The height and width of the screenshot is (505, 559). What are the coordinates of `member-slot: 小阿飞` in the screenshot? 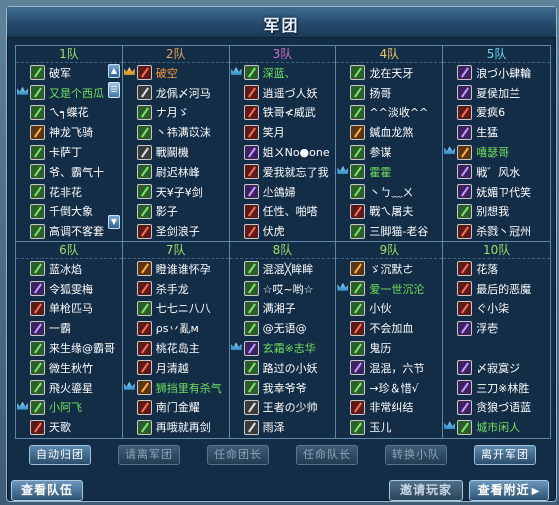 It's located at (69, 408).